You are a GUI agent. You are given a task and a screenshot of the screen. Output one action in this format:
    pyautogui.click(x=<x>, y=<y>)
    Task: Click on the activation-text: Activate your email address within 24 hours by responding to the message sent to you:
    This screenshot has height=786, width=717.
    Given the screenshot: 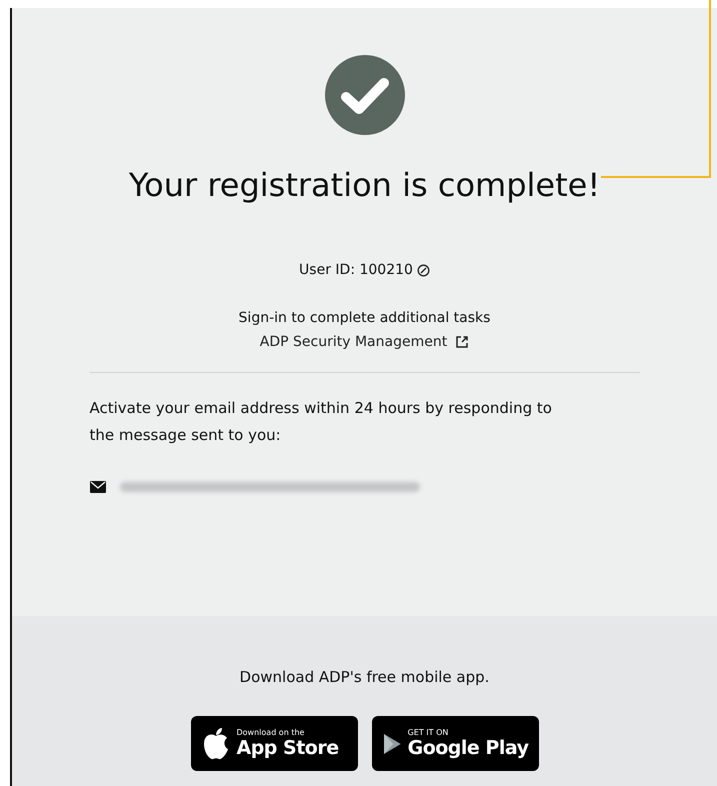 What is the action you would take?
    pyautogui.click(x=321, y=422)
    